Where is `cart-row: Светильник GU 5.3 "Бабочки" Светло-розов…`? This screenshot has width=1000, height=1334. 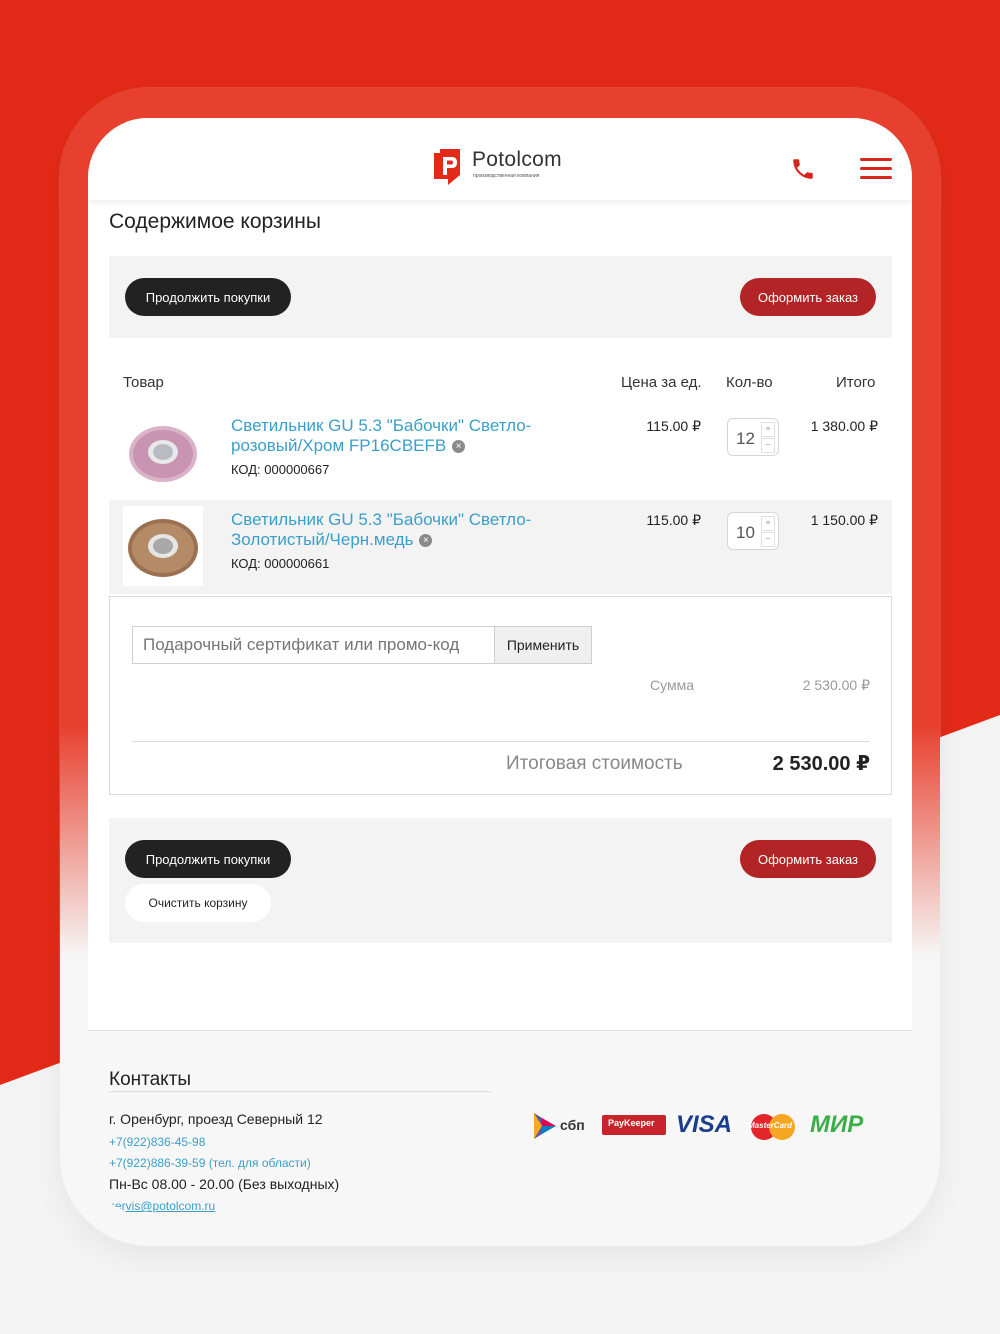
cart-row: Светильник GU 5.3 "Бабочки" Светло-розов… is located at coordinates (500, 453).